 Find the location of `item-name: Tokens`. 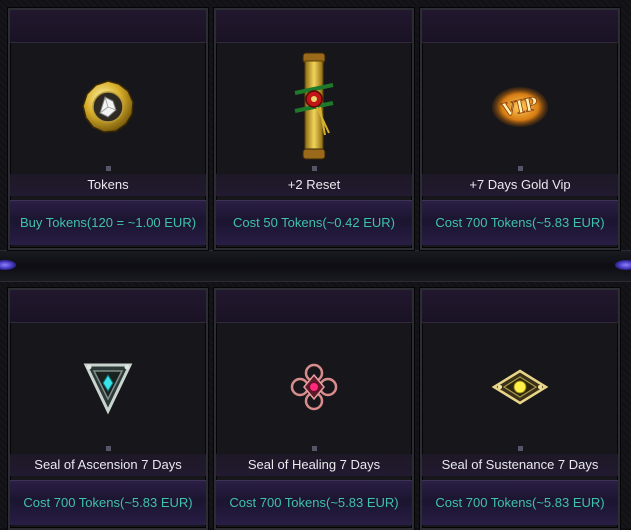

item-name: Tokens is located at coordinates (108, 185).